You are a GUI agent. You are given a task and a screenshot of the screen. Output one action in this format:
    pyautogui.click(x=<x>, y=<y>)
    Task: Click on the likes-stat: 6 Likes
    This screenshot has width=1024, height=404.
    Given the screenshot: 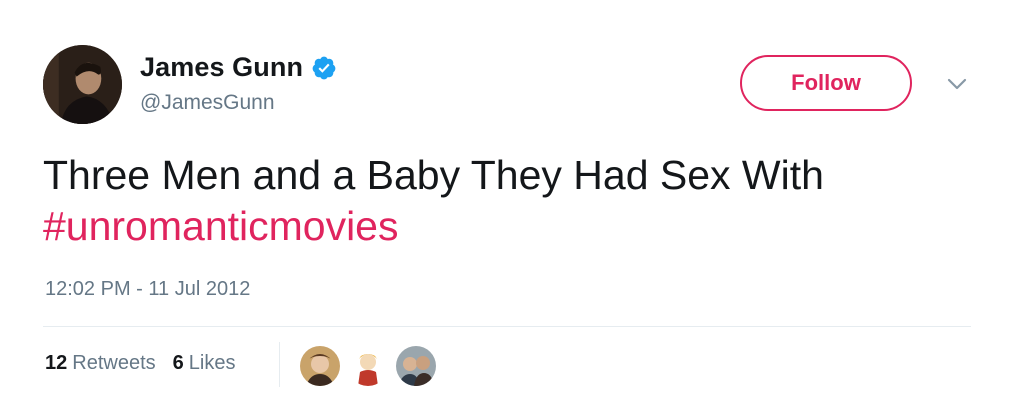 What is the action you would take?
    pyautogui.click(x=204, y=363)
    